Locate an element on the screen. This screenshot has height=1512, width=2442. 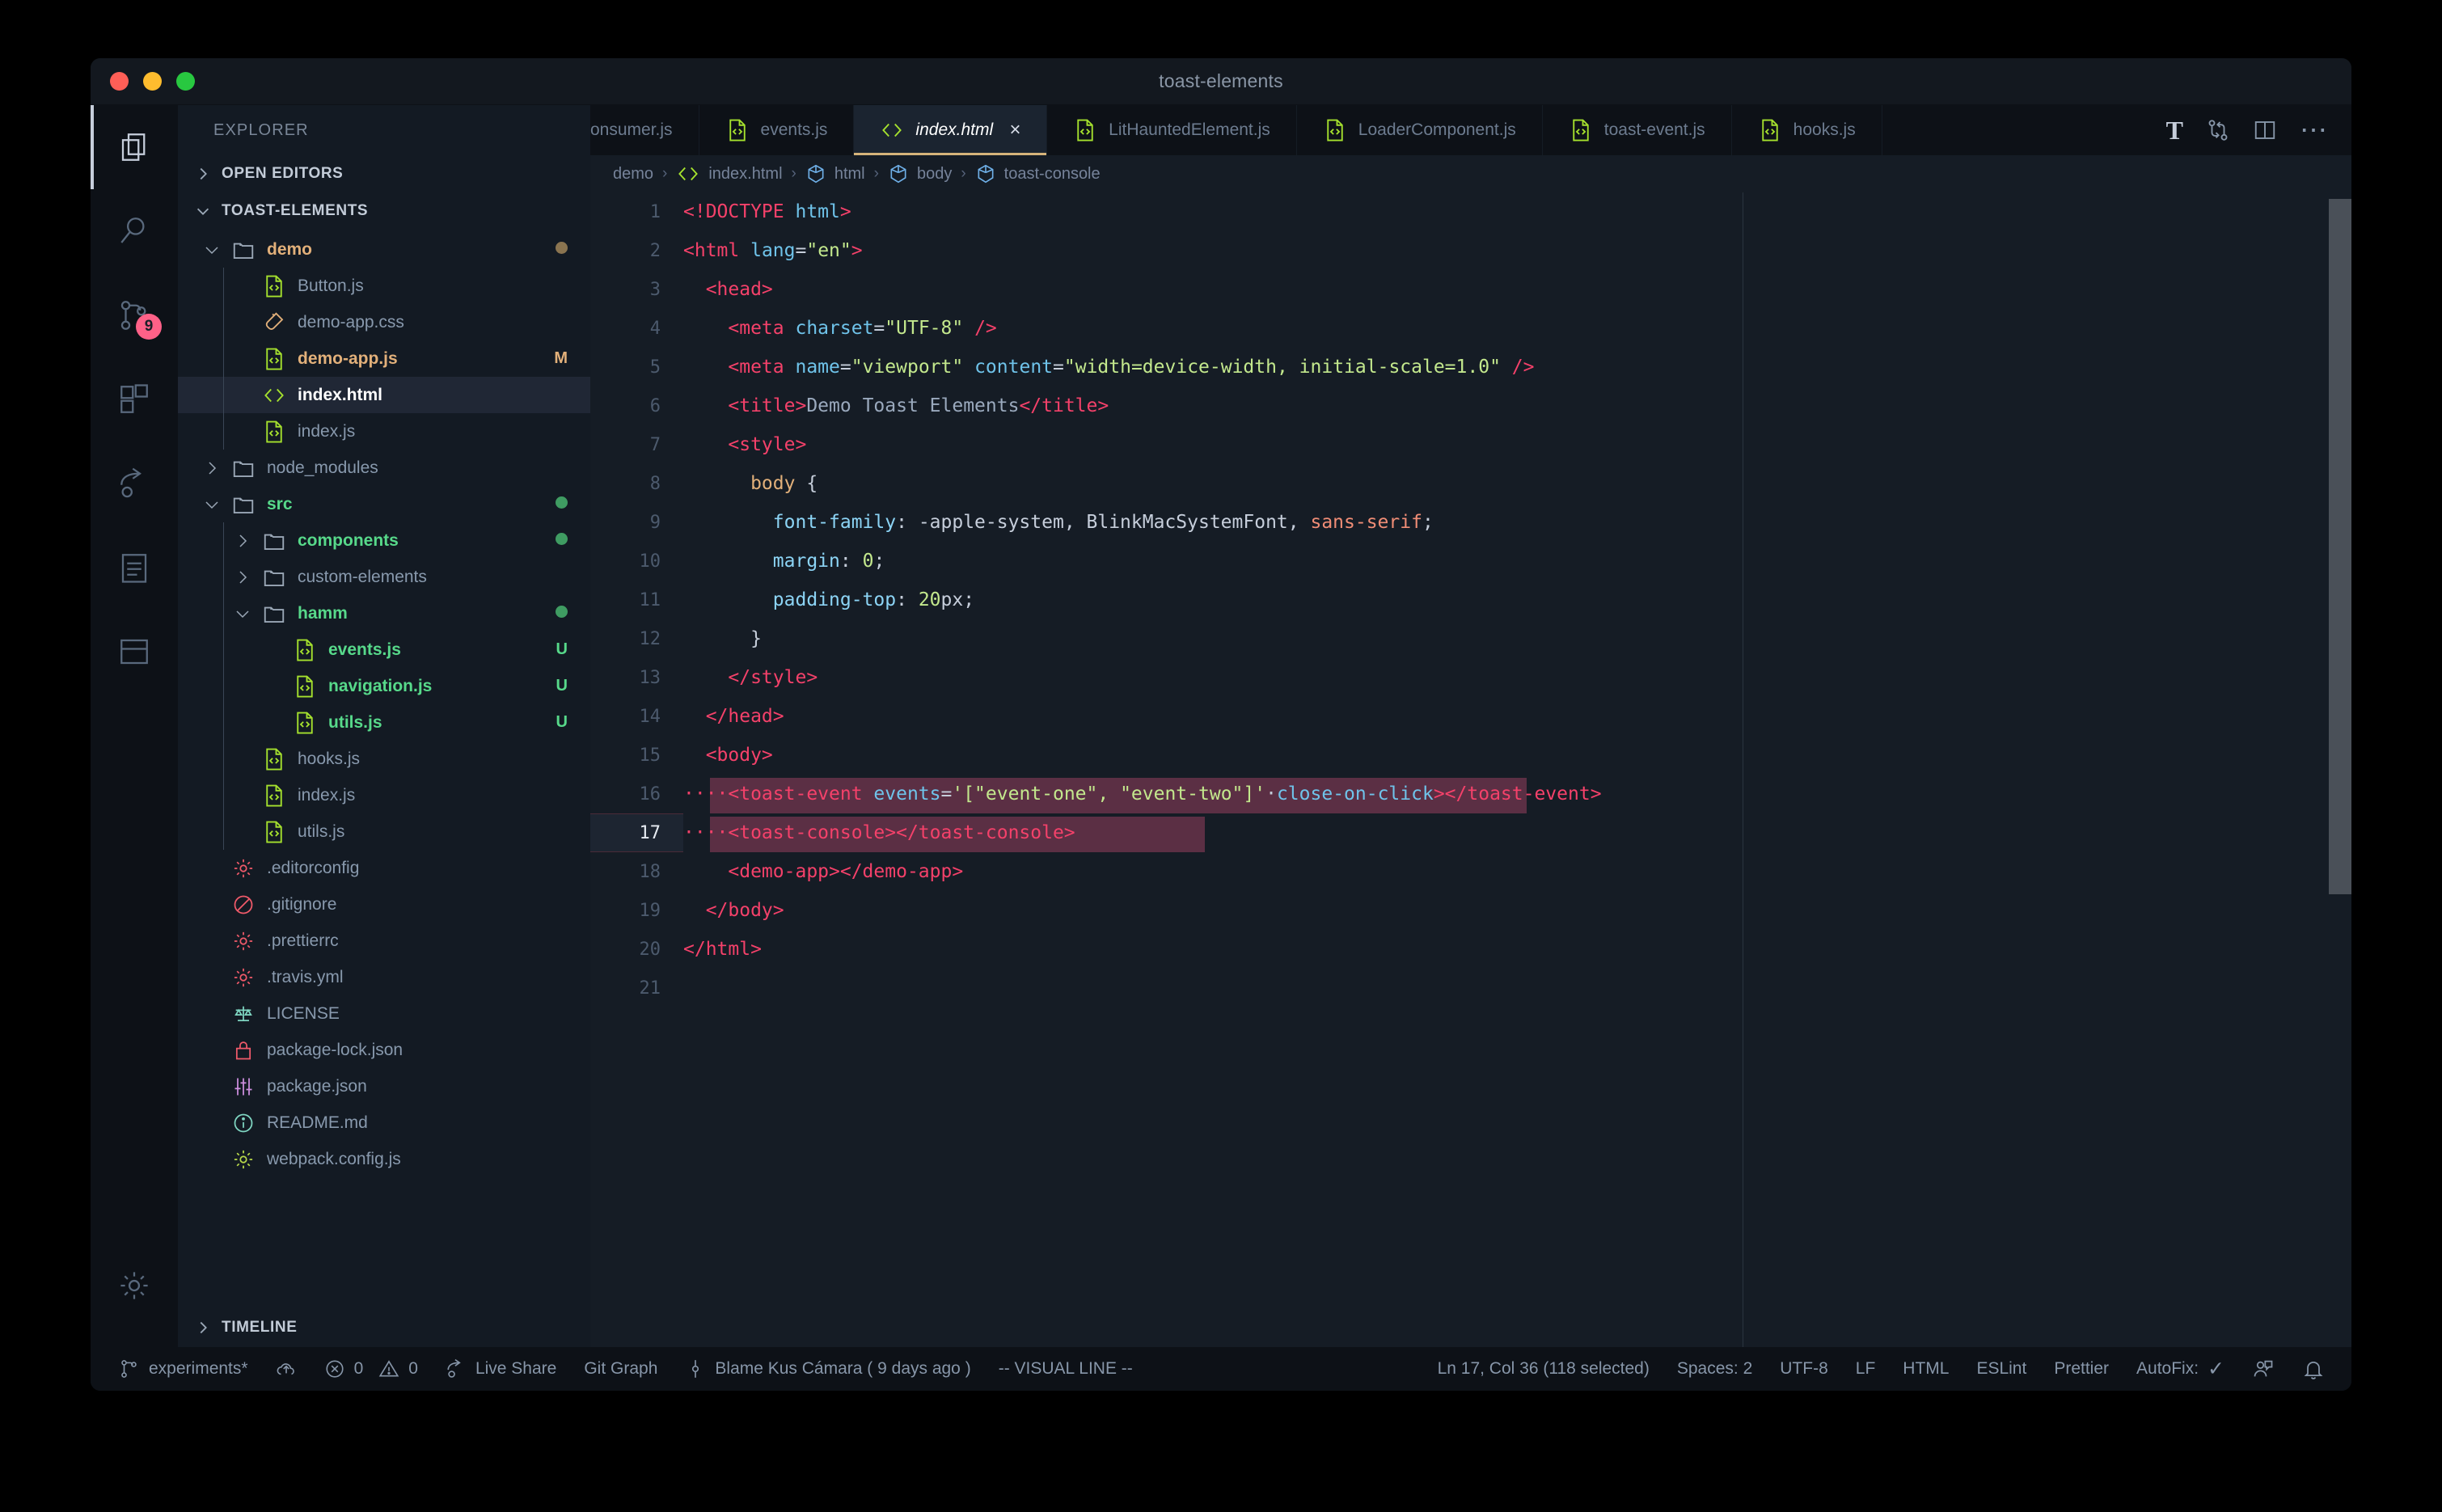
section-timeline: TIMELINE is located at coordinates (384, 1327).